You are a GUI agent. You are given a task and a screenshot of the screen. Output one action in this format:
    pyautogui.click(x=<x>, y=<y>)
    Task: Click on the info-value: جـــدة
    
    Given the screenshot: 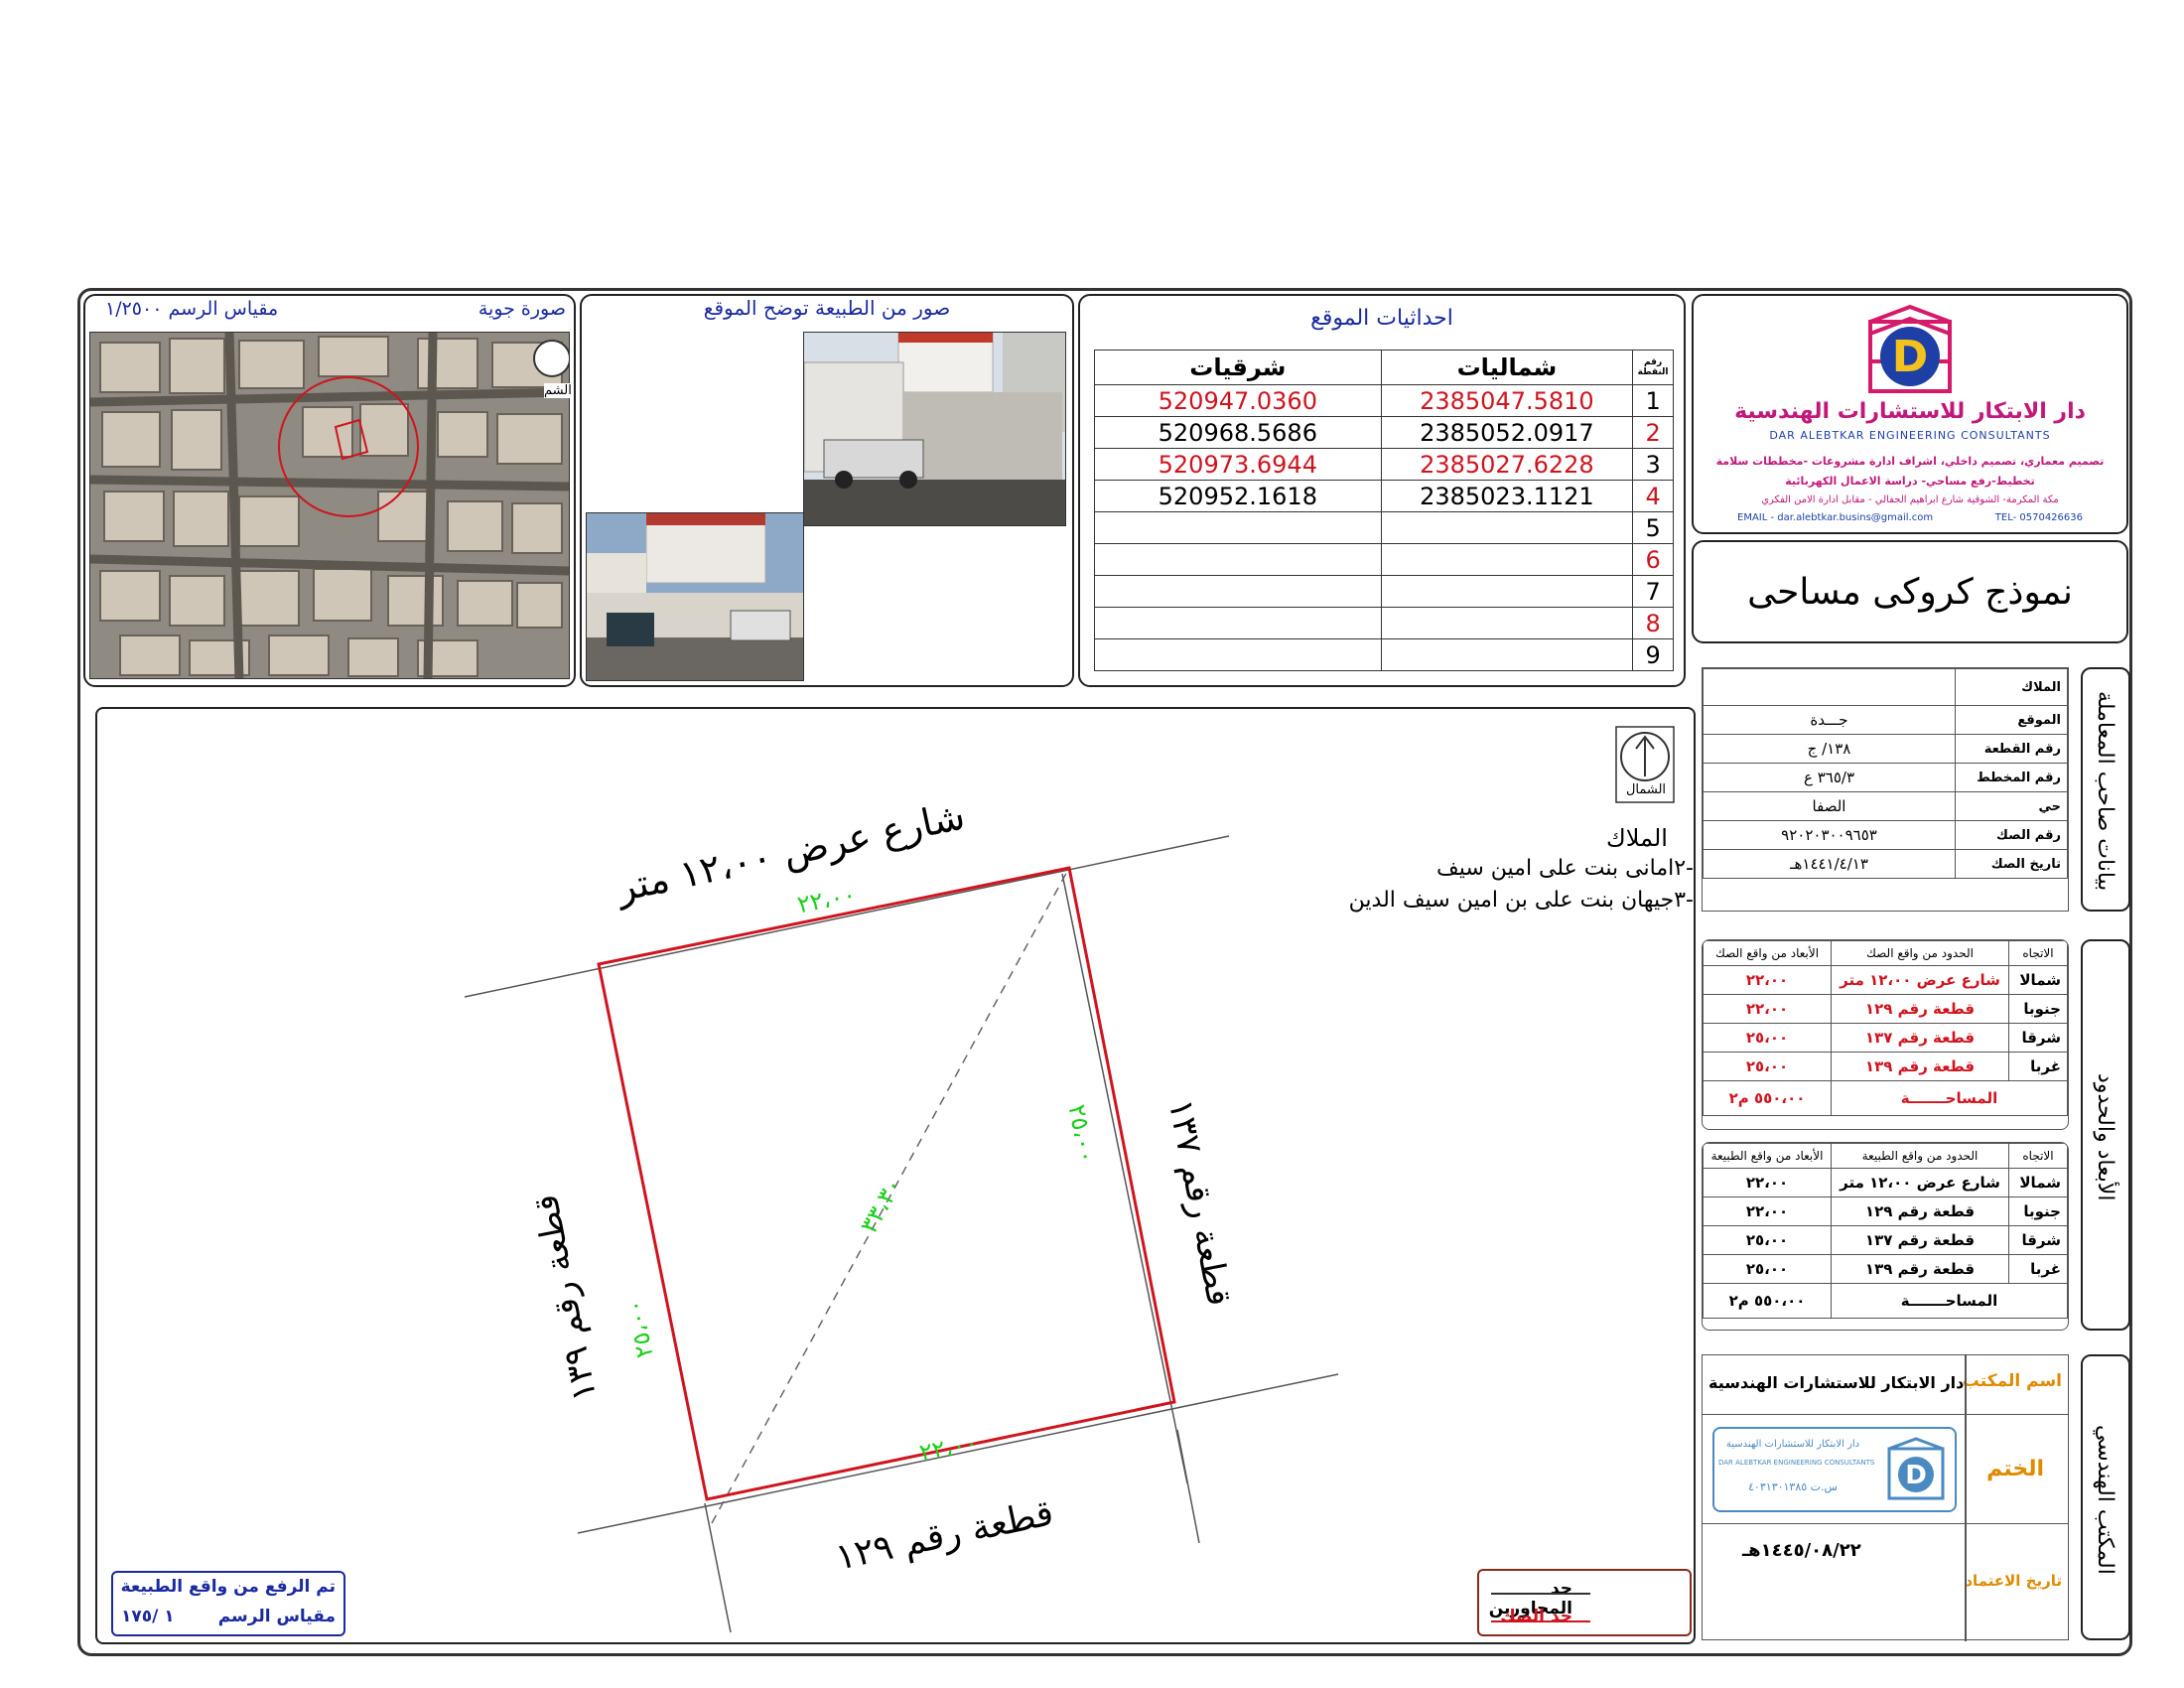 What is the action you would take?
    pyautogui.click(x=1829, y=720)
    